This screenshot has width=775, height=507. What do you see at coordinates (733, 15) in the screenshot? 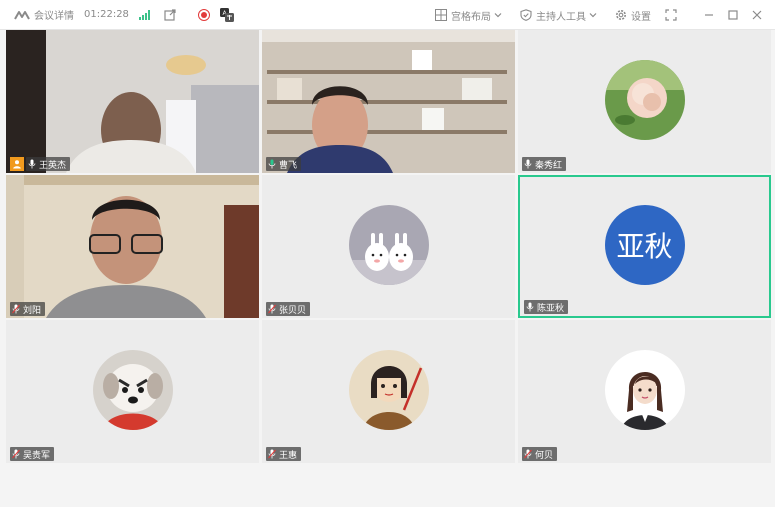
I see `maximize-icon` at bounding box center [733, 15].